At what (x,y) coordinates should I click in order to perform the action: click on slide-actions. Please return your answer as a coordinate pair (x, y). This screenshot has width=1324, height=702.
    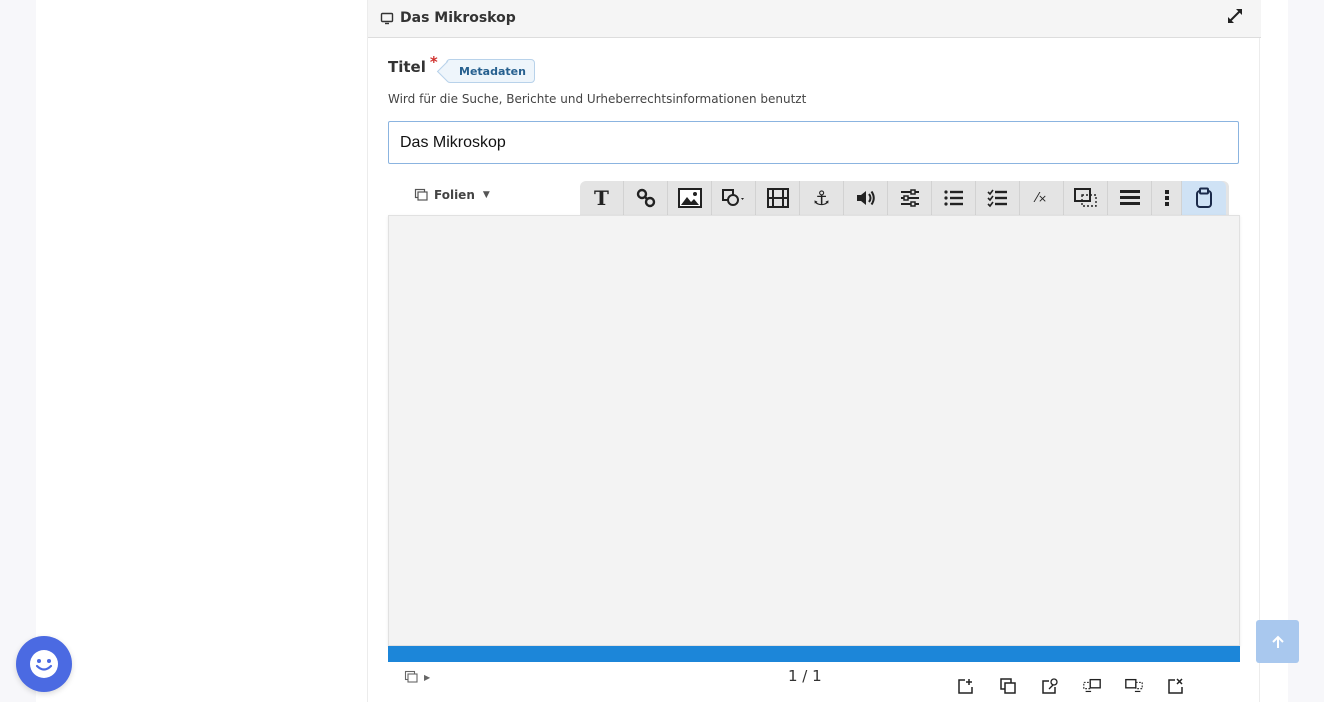
    Looking at the image, I should click on (1071, 686).